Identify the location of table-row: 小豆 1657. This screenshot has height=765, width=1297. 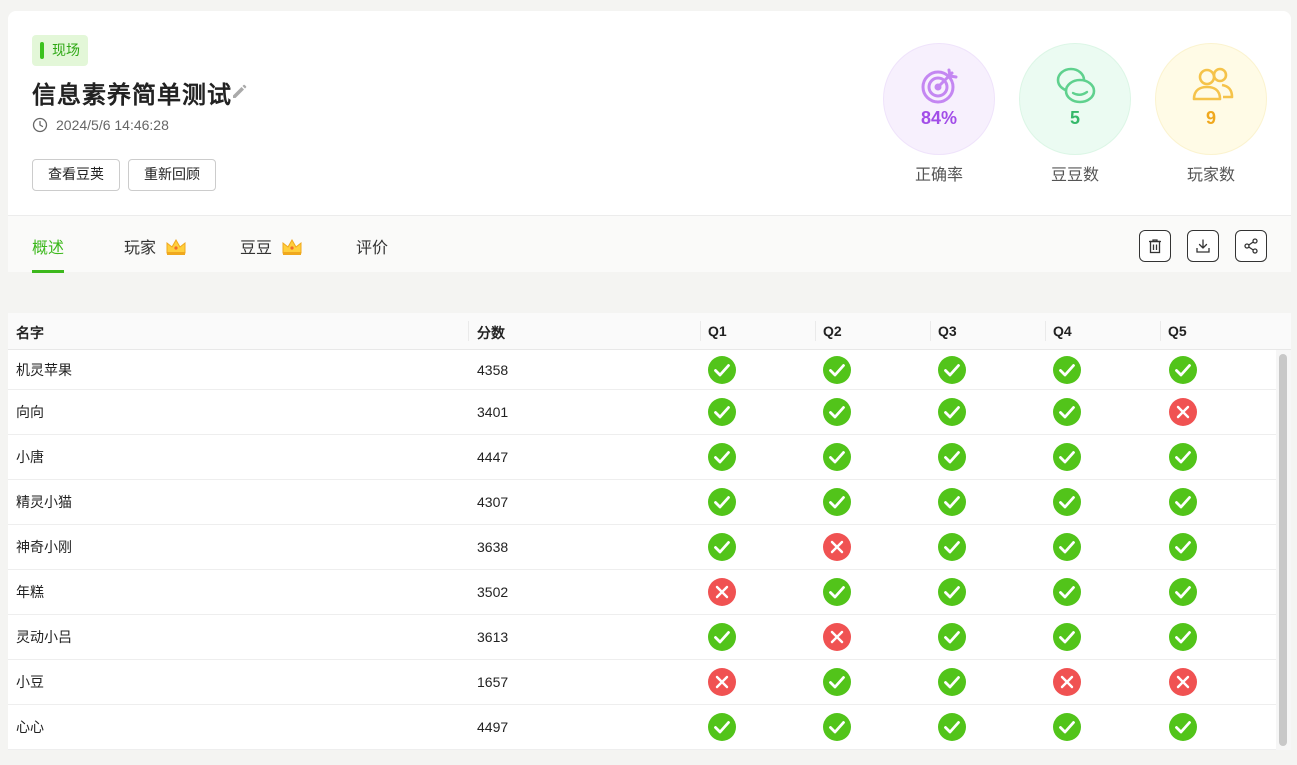
(642, 682).